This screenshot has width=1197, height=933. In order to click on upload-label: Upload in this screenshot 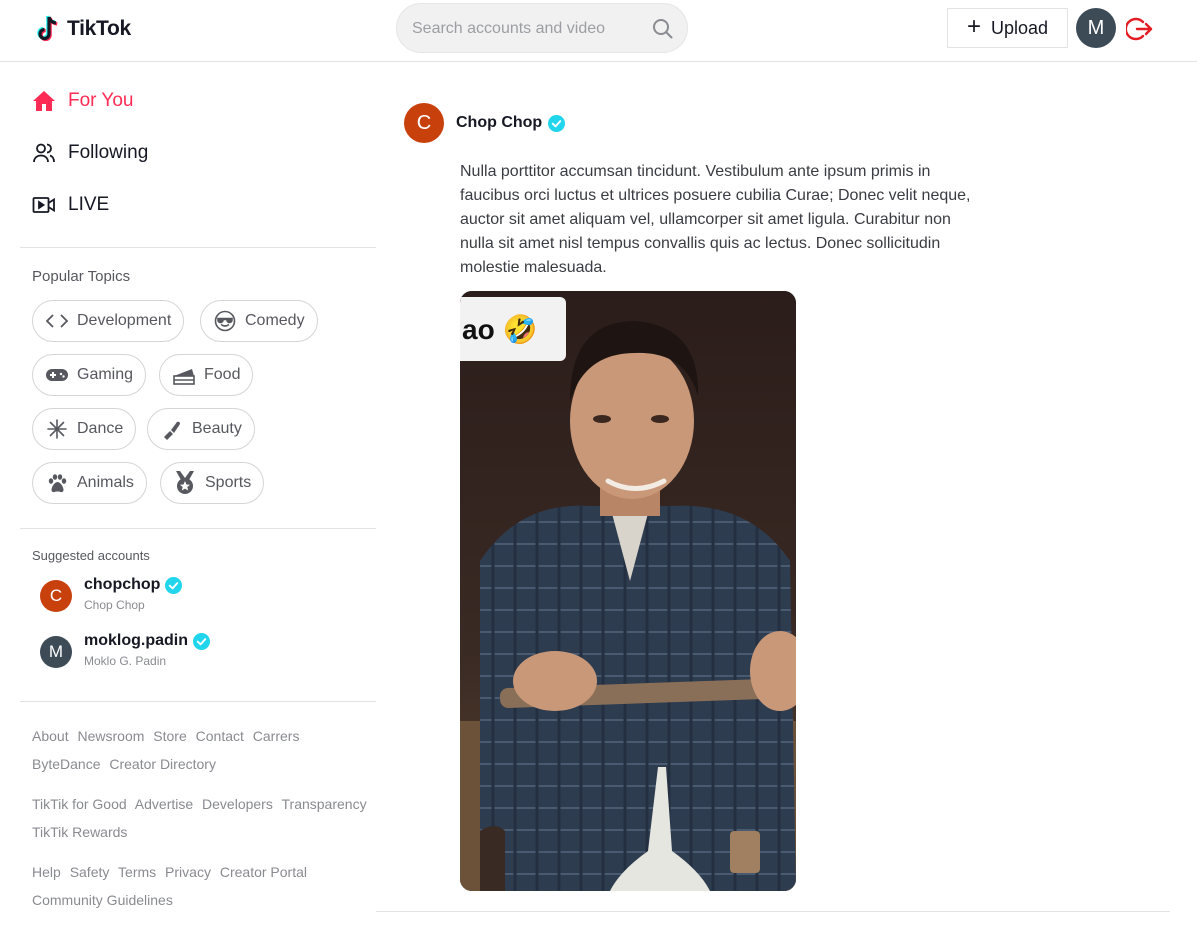, I will do `click(1019, 27)`.